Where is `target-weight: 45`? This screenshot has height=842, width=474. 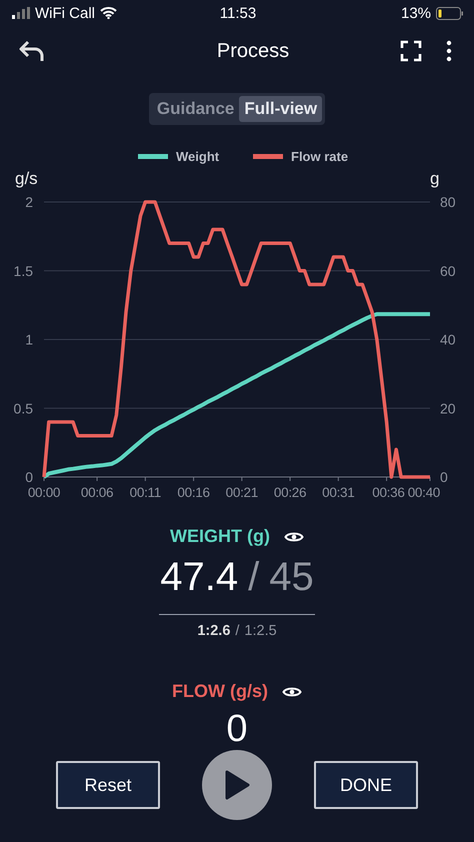 target-weight: 45 is located at coordinates (291, 577).